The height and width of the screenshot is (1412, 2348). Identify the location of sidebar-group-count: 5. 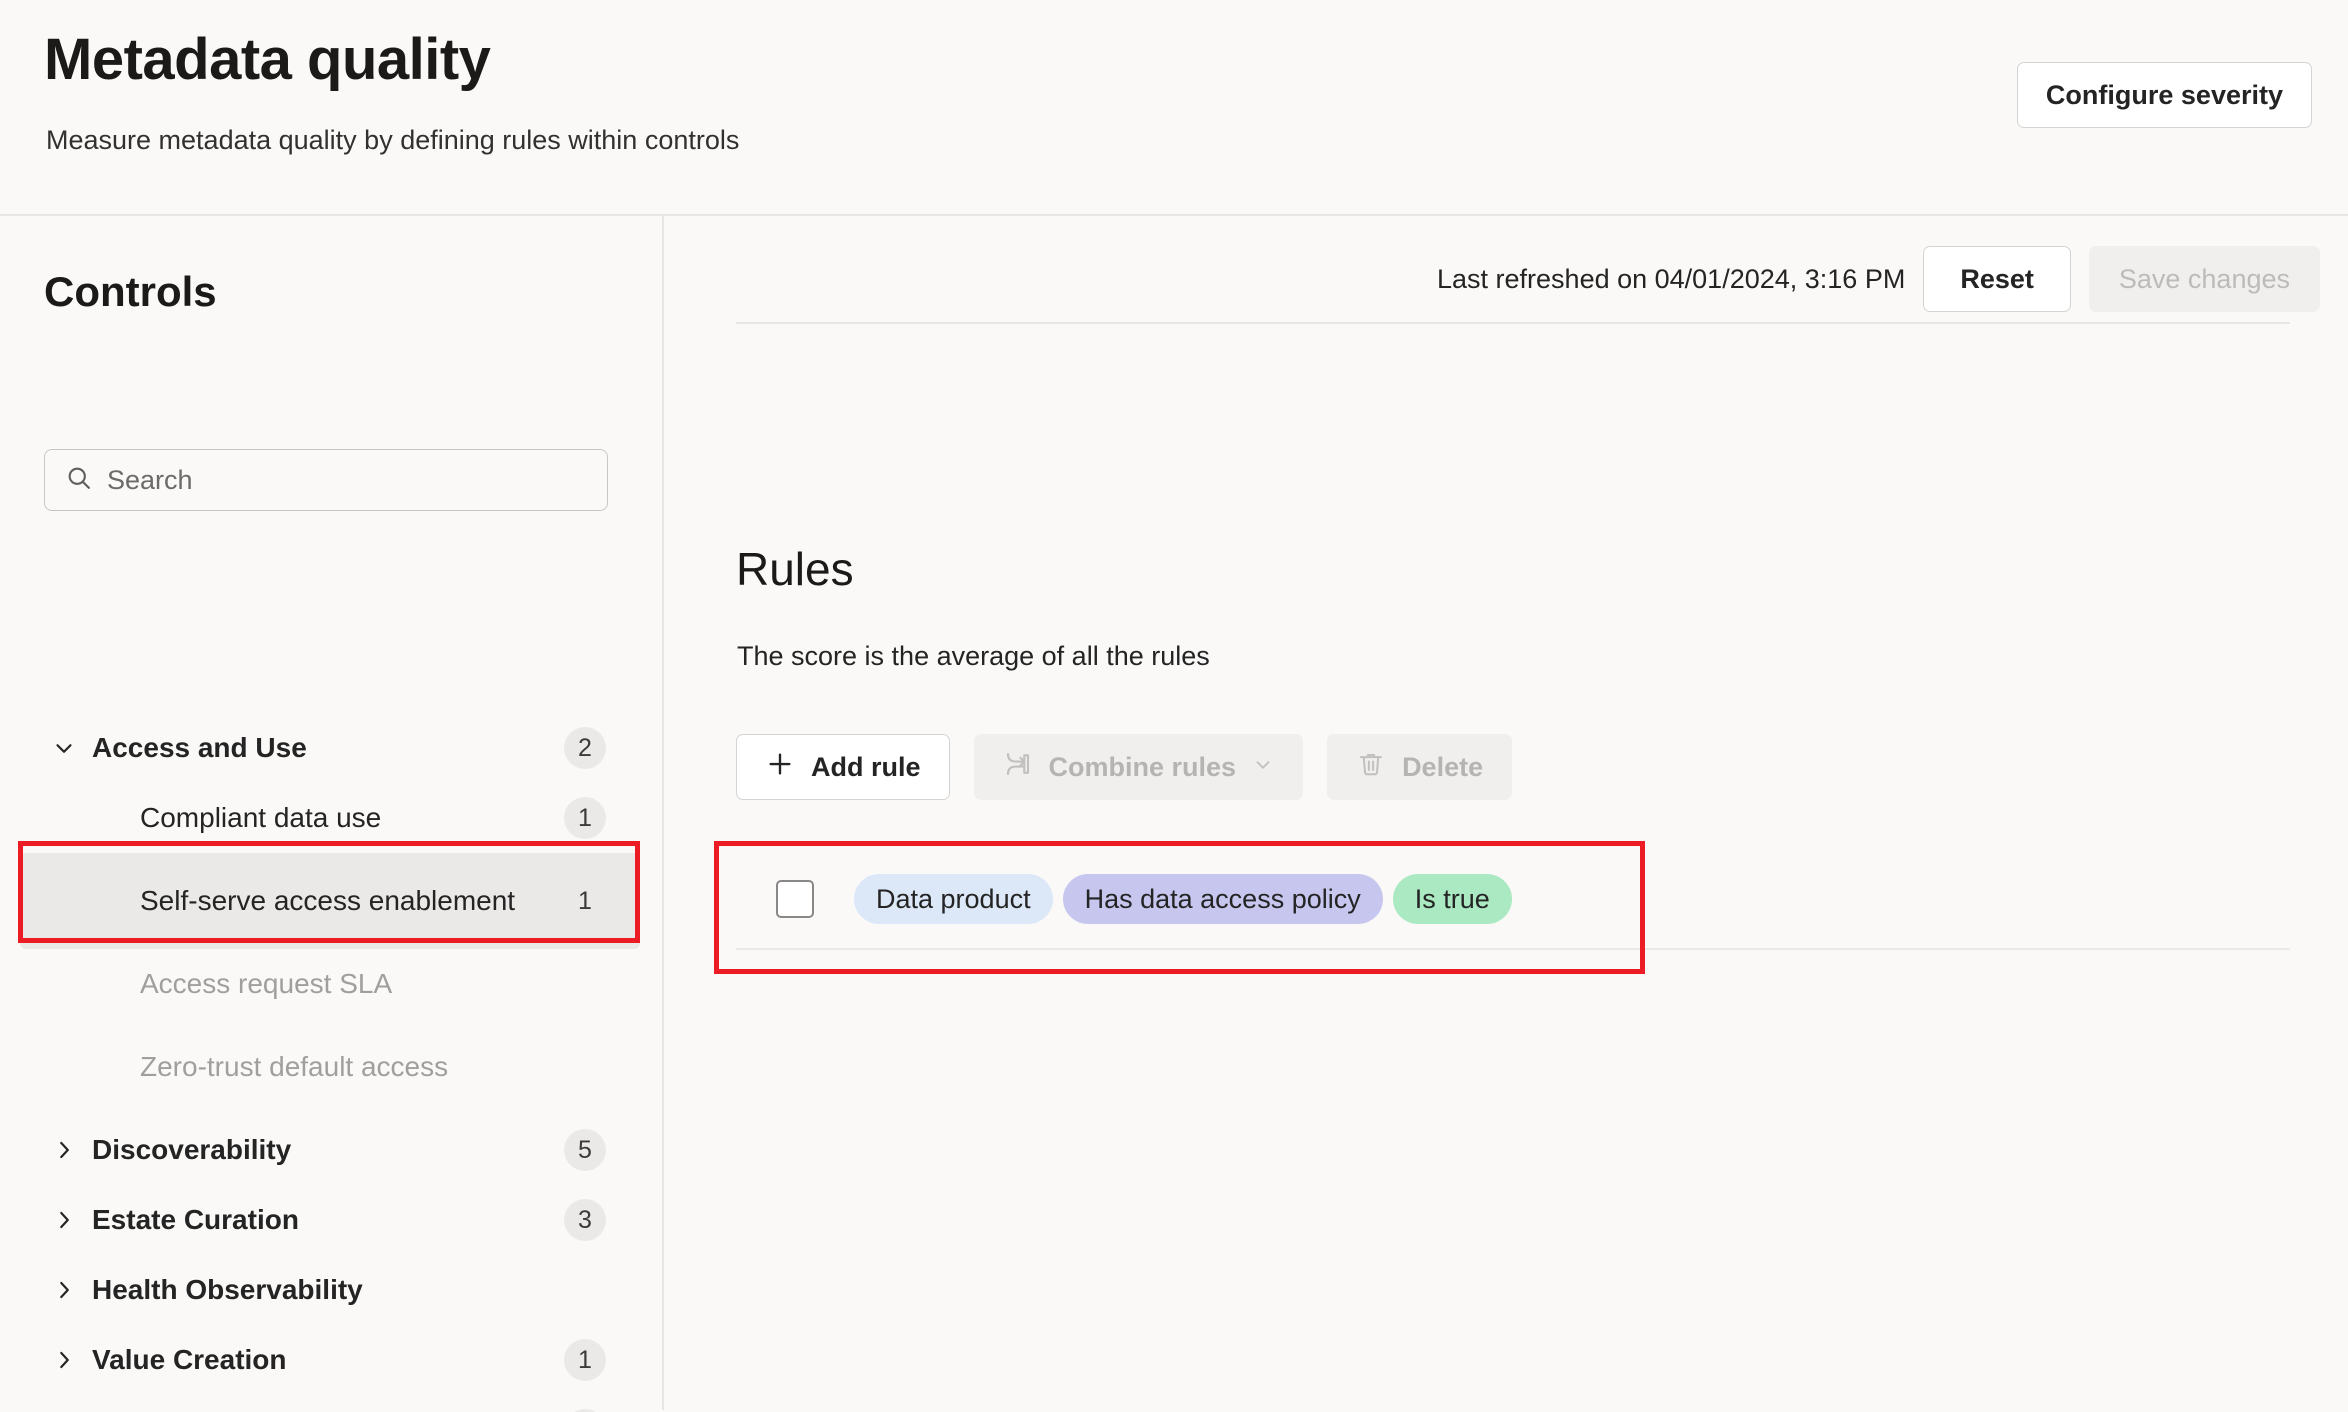
(585, 1150).